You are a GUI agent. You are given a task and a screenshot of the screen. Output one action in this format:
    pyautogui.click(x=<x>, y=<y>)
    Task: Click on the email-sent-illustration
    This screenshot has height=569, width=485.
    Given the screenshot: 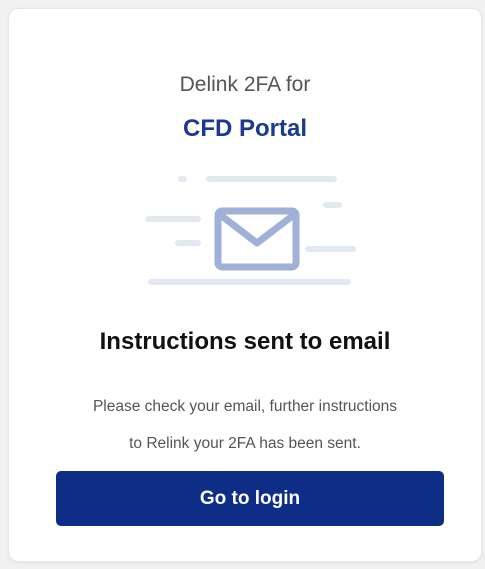 What is the action you would take?
    pyautogui.click(x=250, y=230)
    